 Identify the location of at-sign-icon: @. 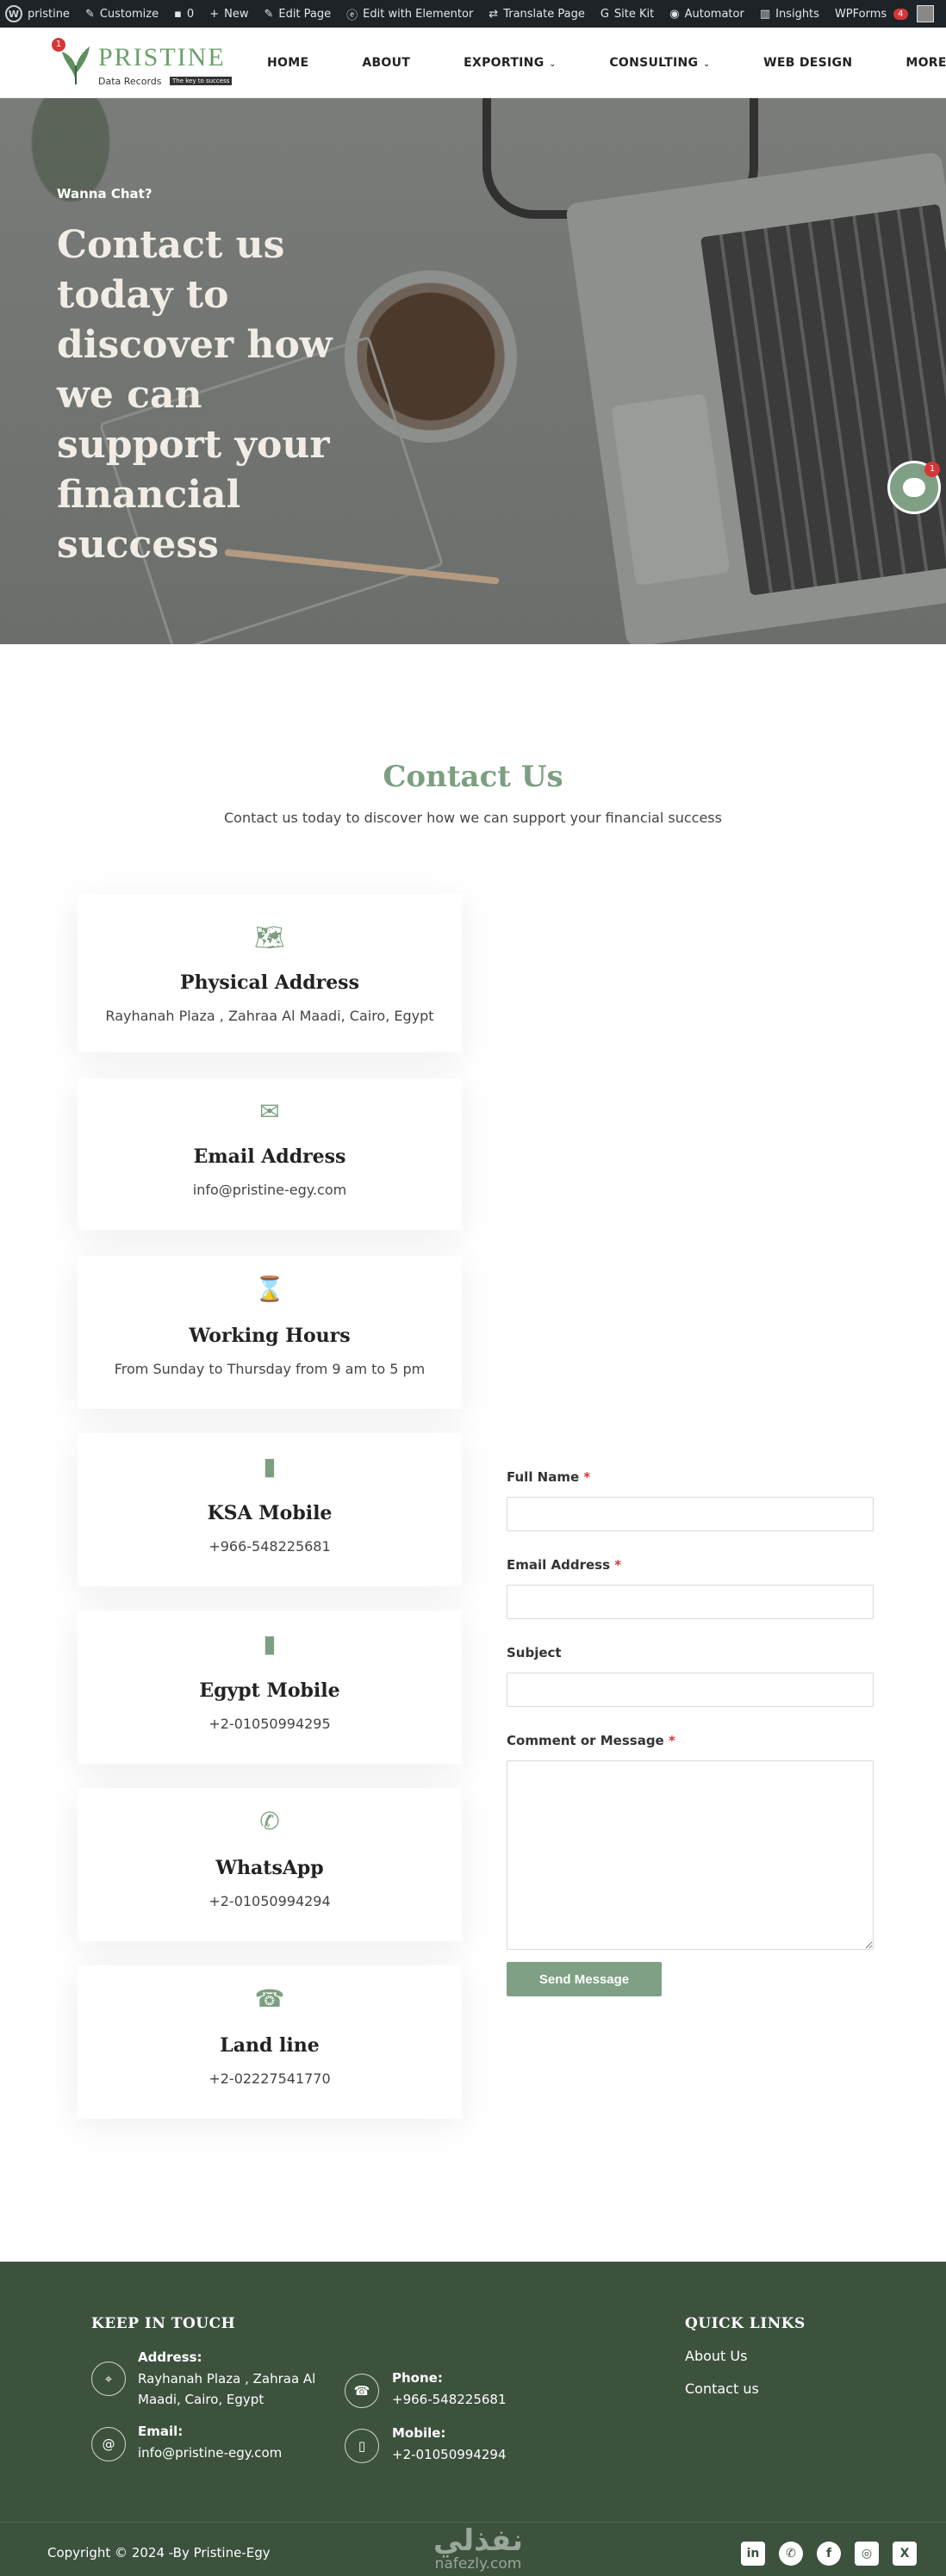
(109, 2444).